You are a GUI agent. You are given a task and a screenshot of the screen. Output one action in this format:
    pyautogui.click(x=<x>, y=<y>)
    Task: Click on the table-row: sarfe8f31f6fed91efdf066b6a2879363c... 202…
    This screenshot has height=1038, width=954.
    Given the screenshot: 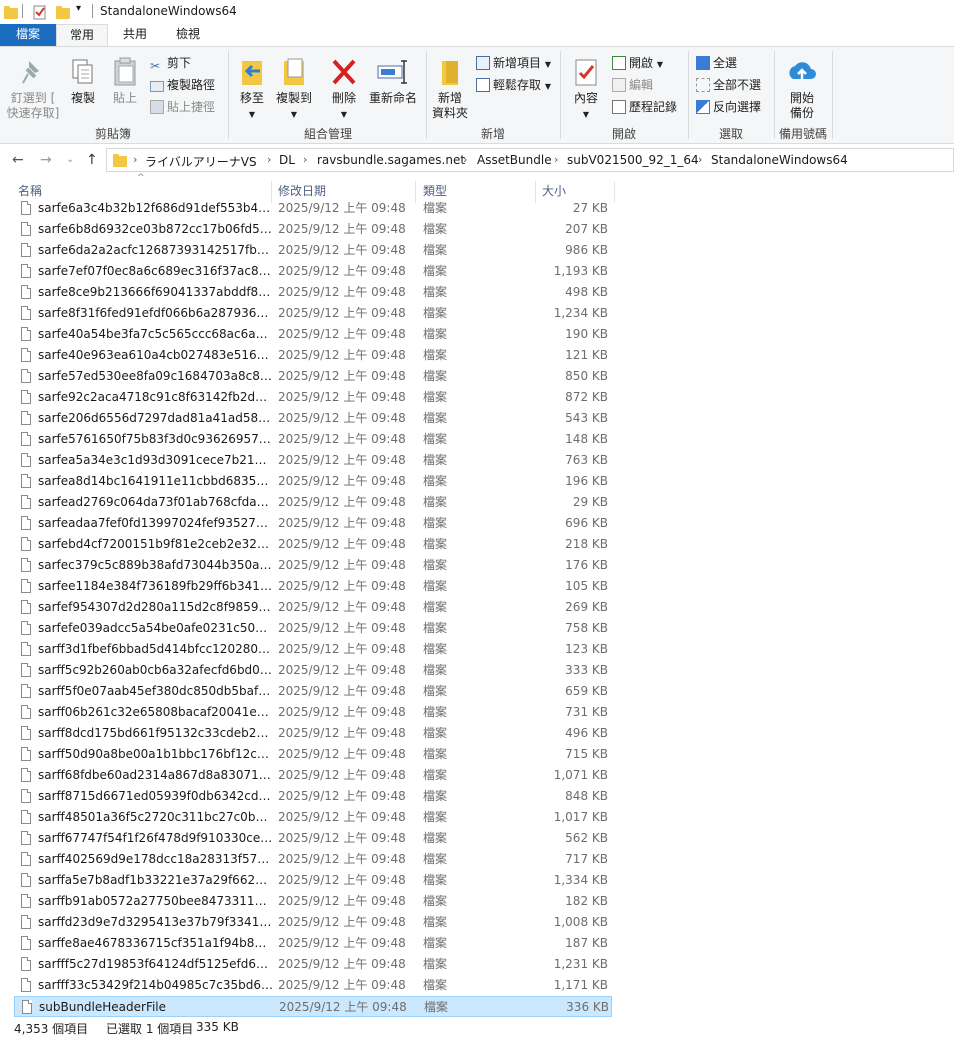 What is the action you would take?
    pyautogui.click(x=313, y=313)
    